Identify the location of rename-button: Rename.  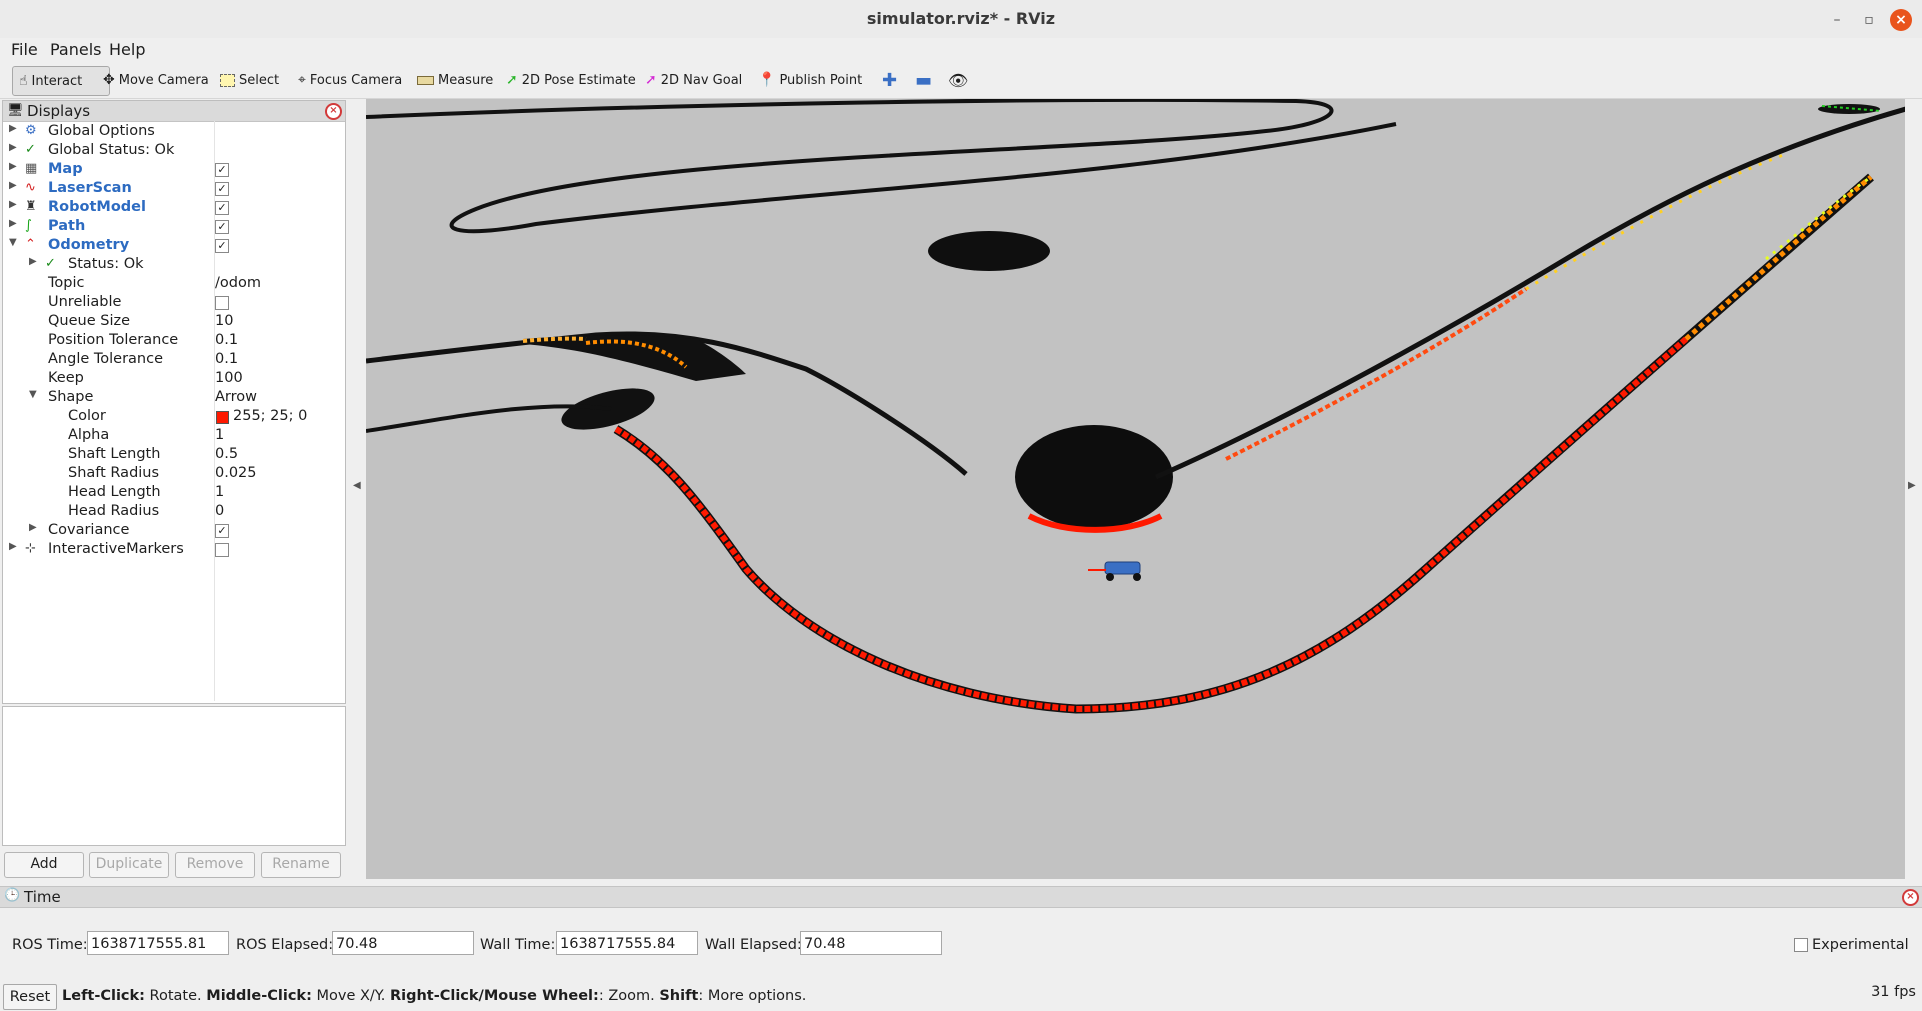
(301, 865).